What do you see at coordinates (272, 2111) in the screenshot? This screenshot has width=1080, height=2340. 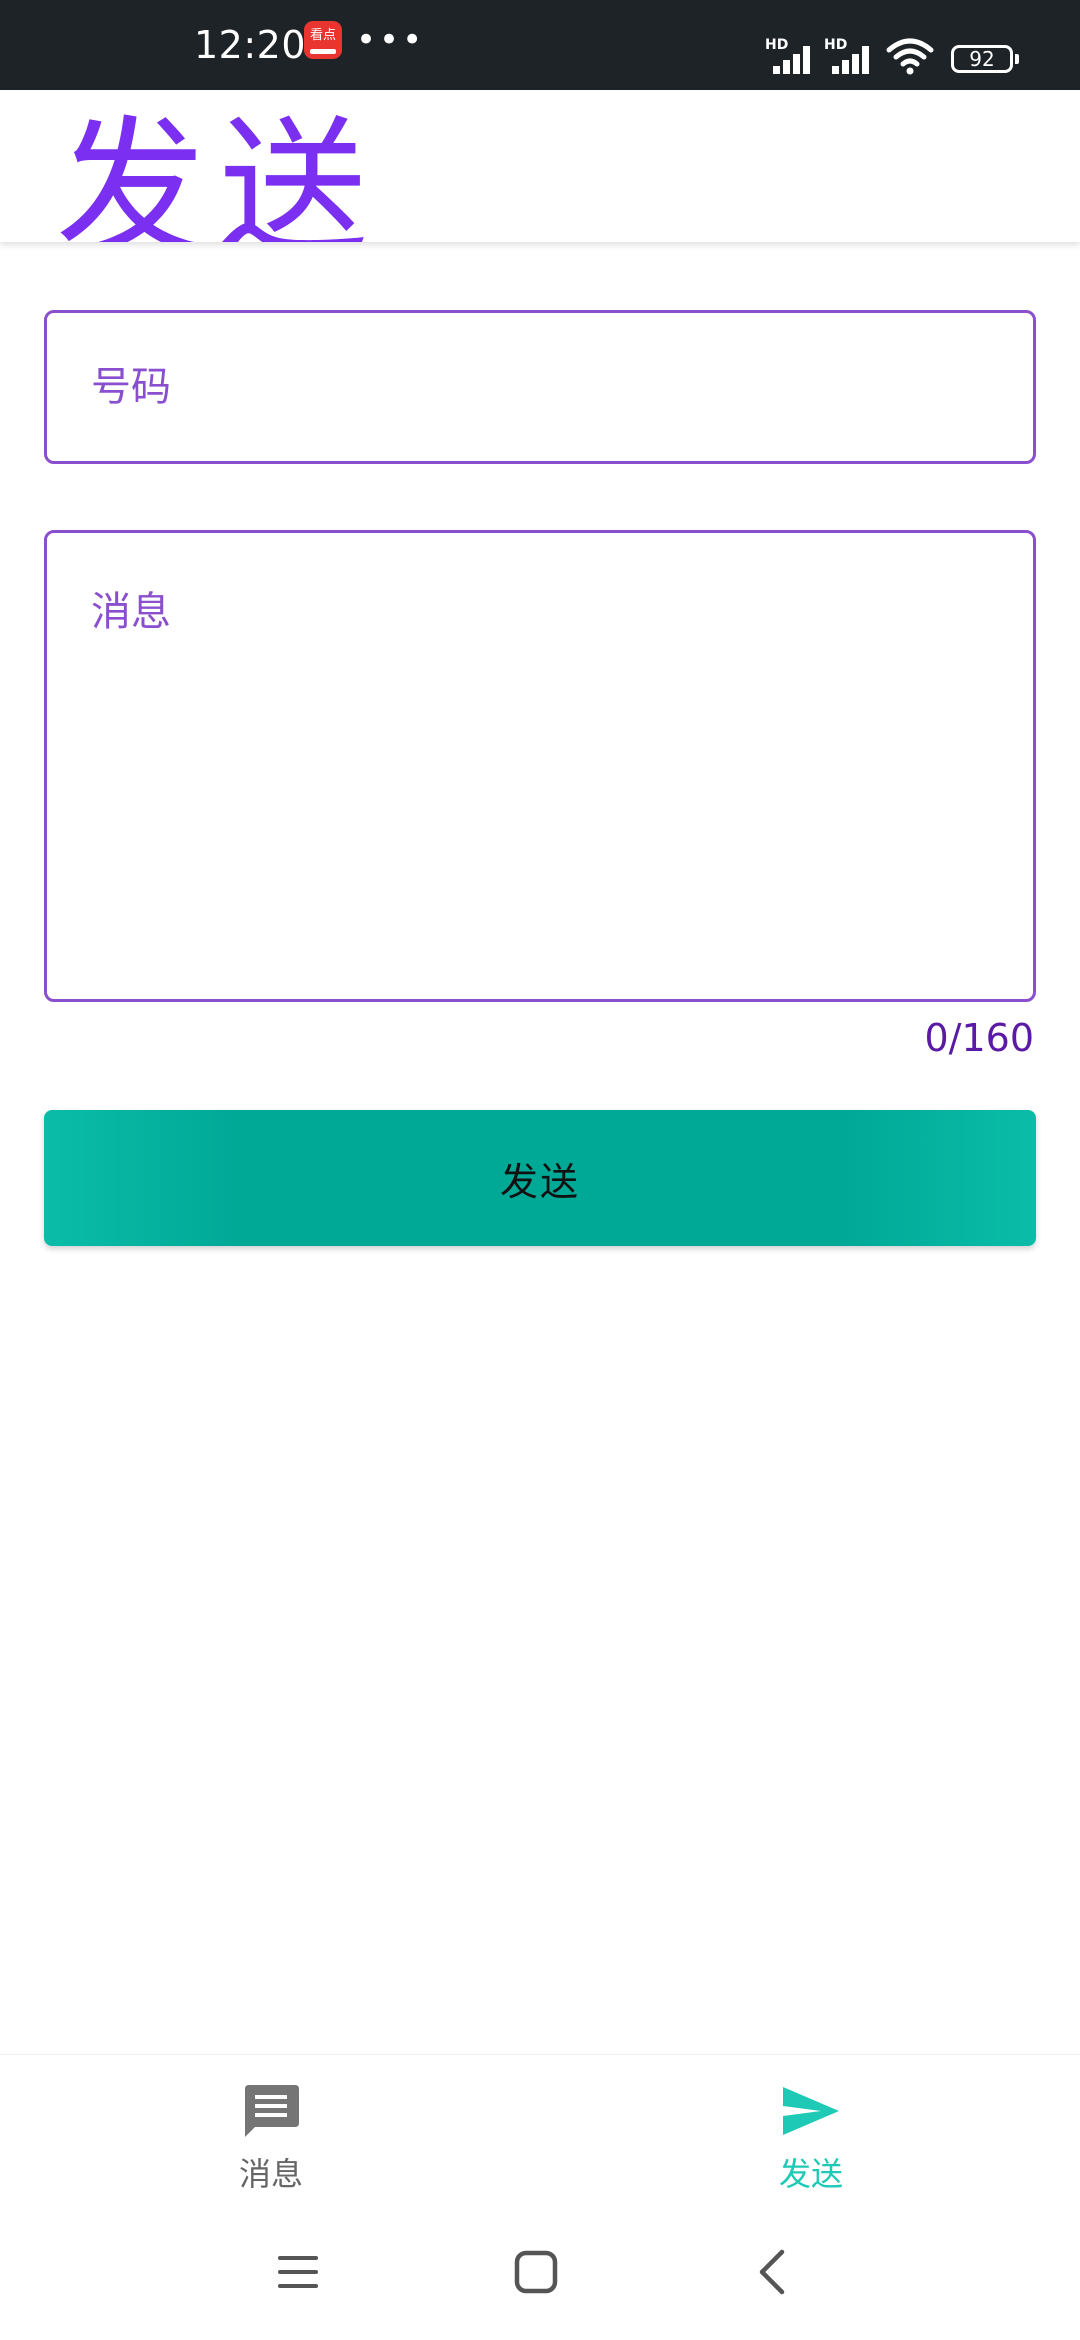 I see `message-icon` at bounding box center [272, 2111].